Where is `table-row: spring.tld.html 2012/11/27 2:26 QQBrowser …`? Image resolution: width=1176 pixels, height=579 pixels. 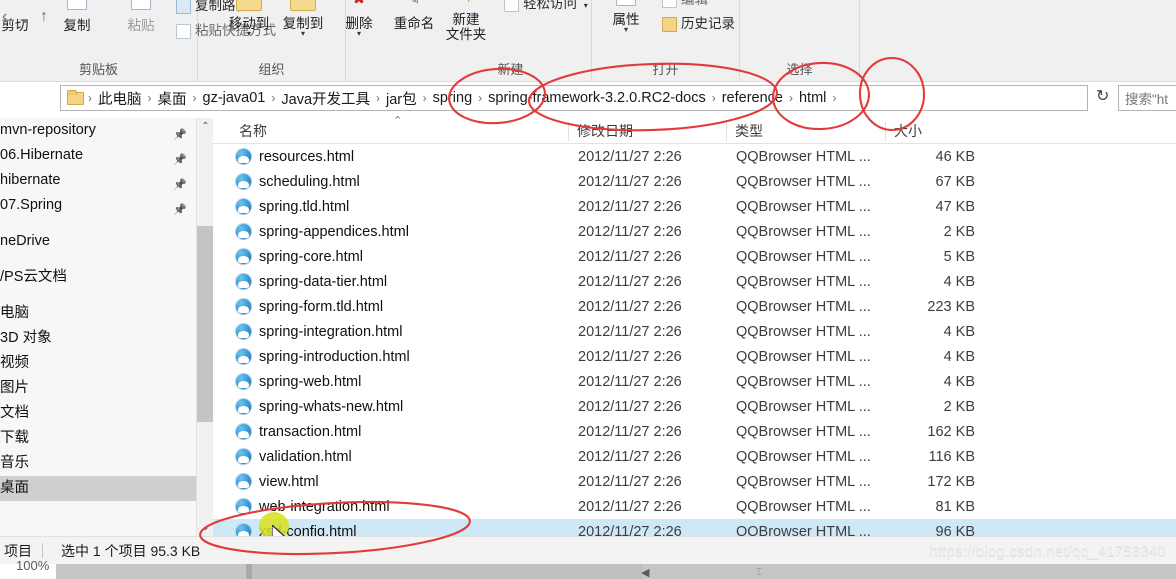 table-row: spring.tld.html 2012/11/27 2:26 QQBrowser … is located at coordinates (694, 206).